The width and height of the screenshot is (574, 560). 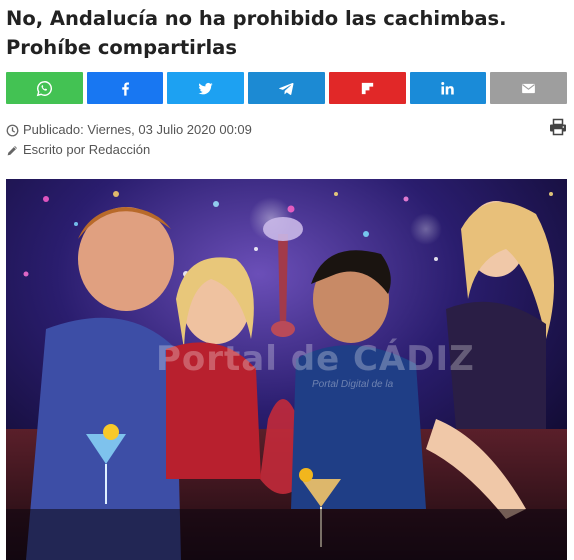 I want to click on email-icon, so click(x=529, y=88).